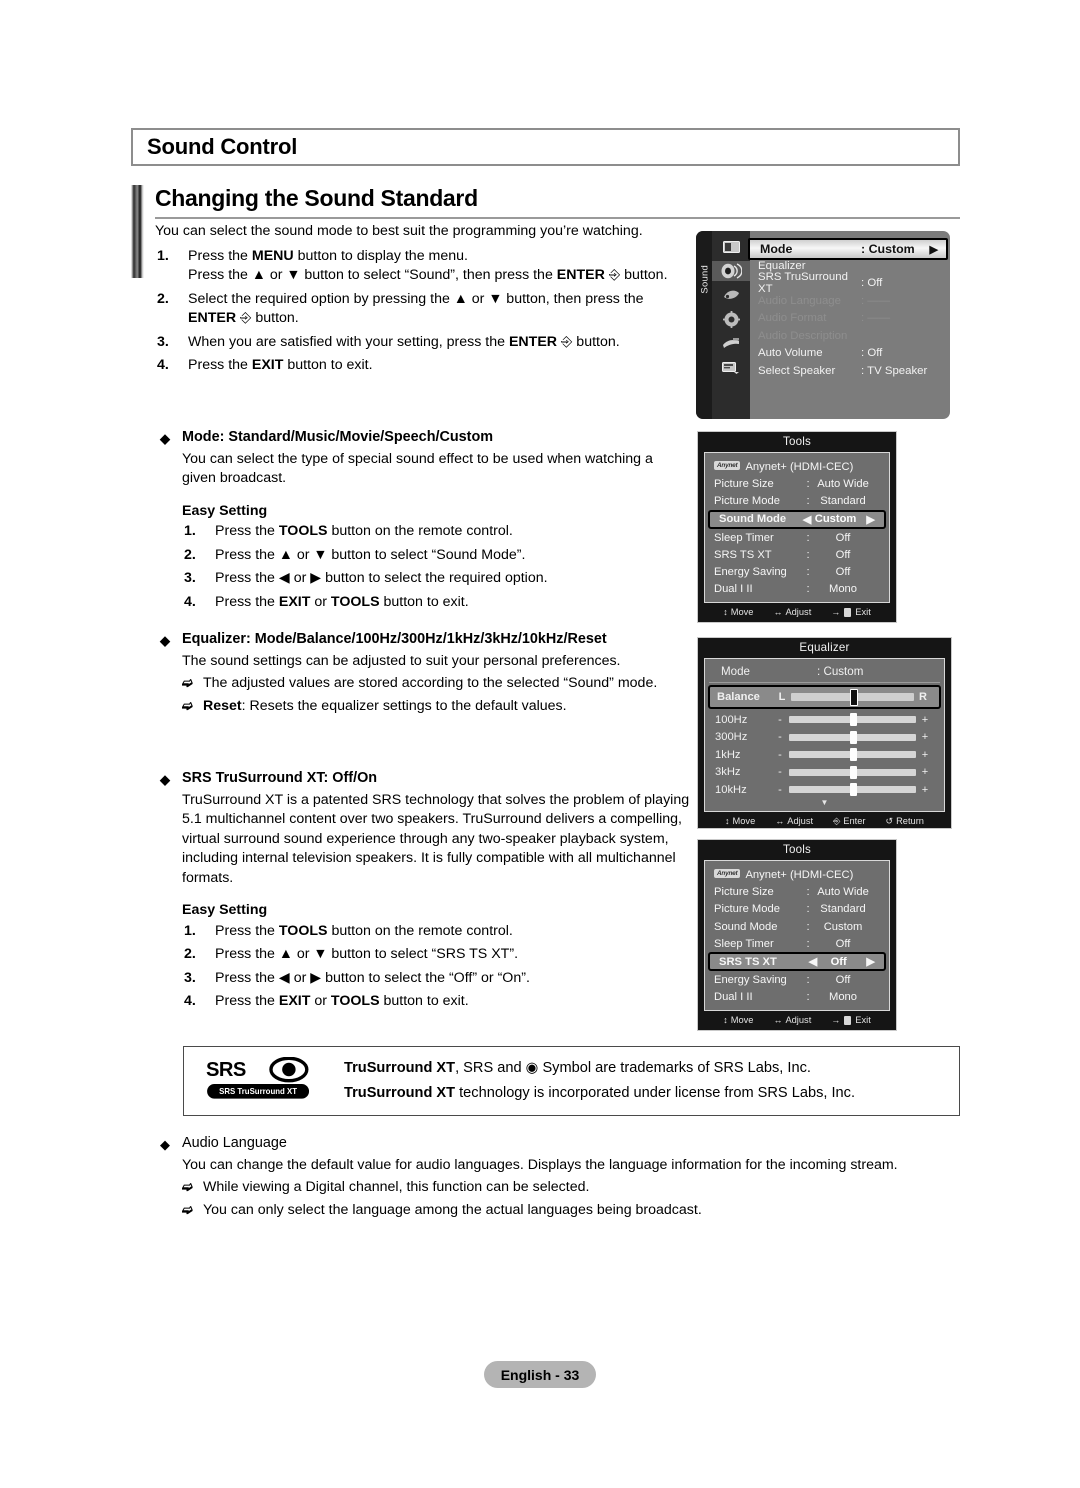 This screenshot has height=1488, width=1080. What do you see at coordinates (258, 1091) in the screenshot?
I see `svg-text: SRS TruSurround XT` at bounding box center [258, 1091].